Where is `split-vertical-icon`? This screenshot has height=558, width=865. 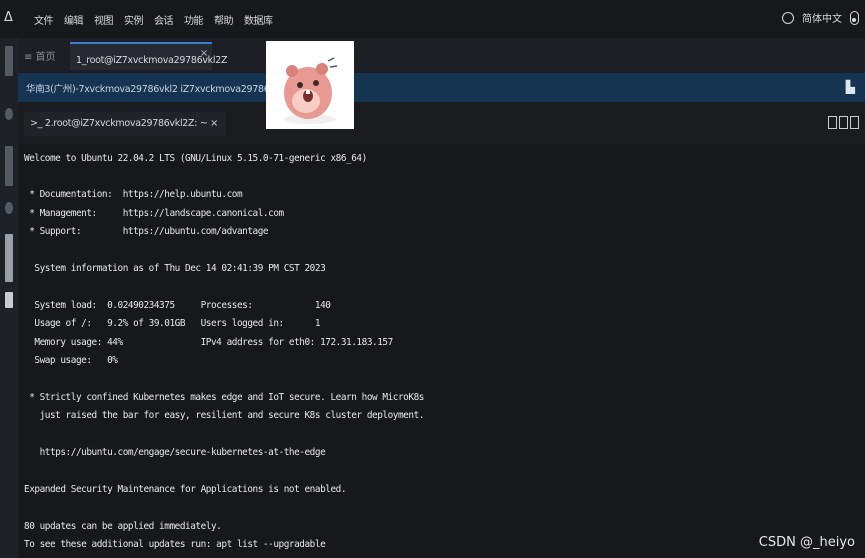 split-vertical-icon is located at coordinates (843, 122).